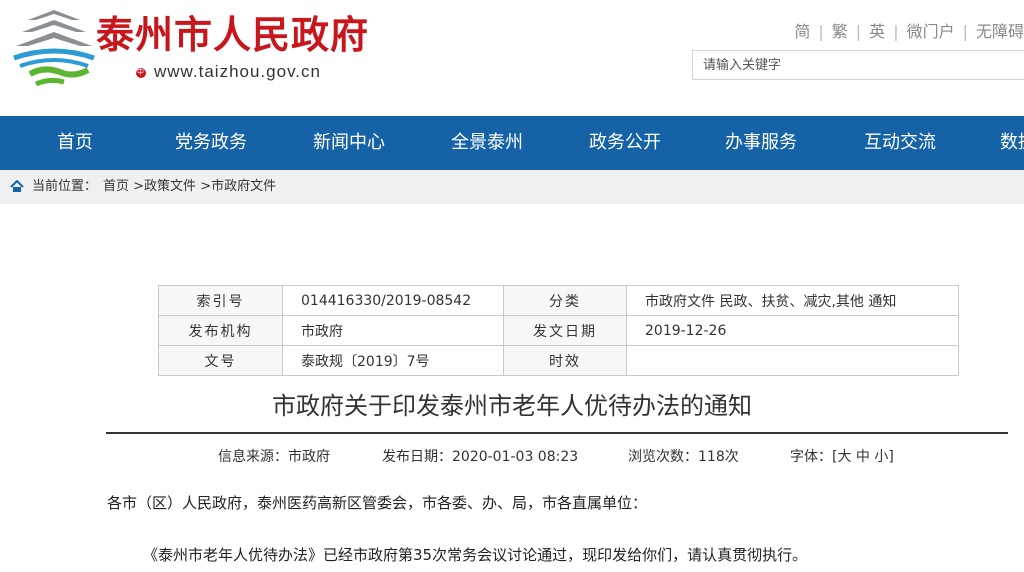 The height and width of the screenshot is (572, 1024). I want to click on font-large-button: 大, so click(844, 457).